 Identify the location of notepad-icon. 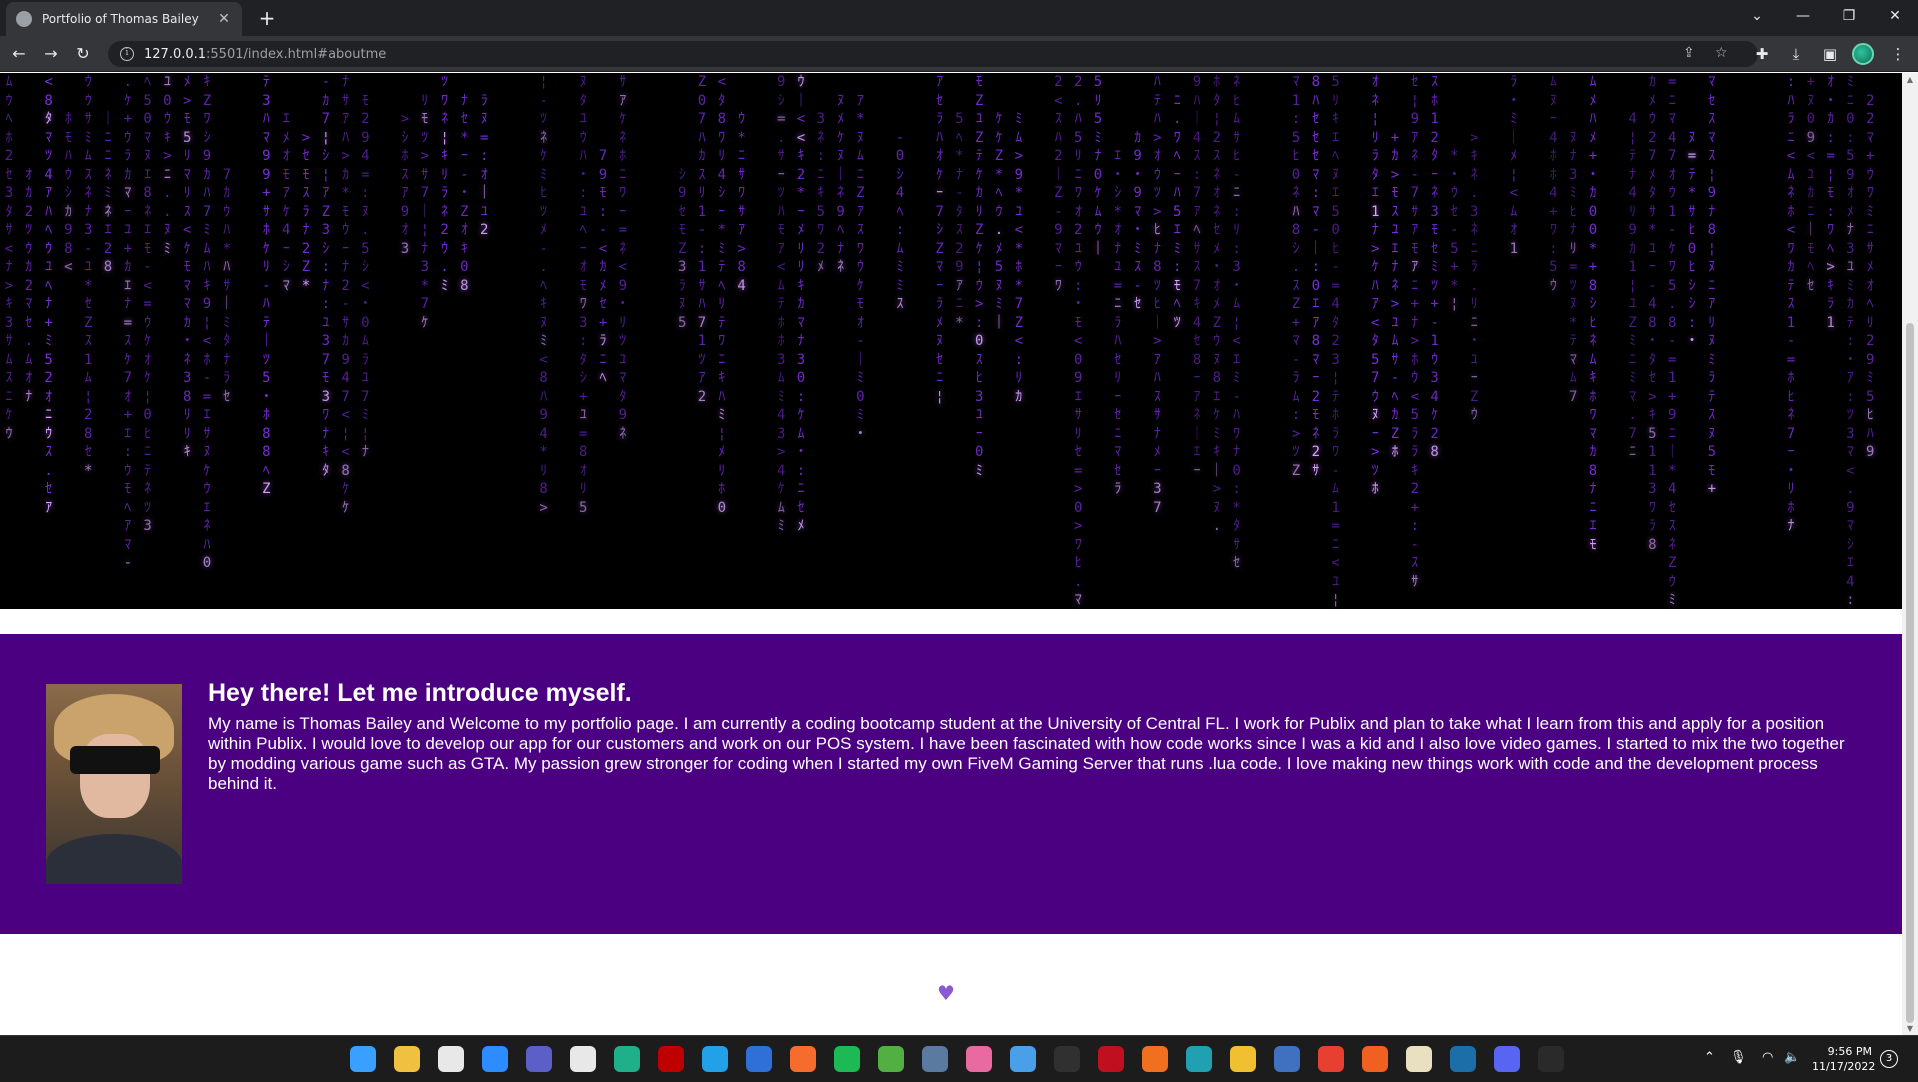
(1419, 1059).